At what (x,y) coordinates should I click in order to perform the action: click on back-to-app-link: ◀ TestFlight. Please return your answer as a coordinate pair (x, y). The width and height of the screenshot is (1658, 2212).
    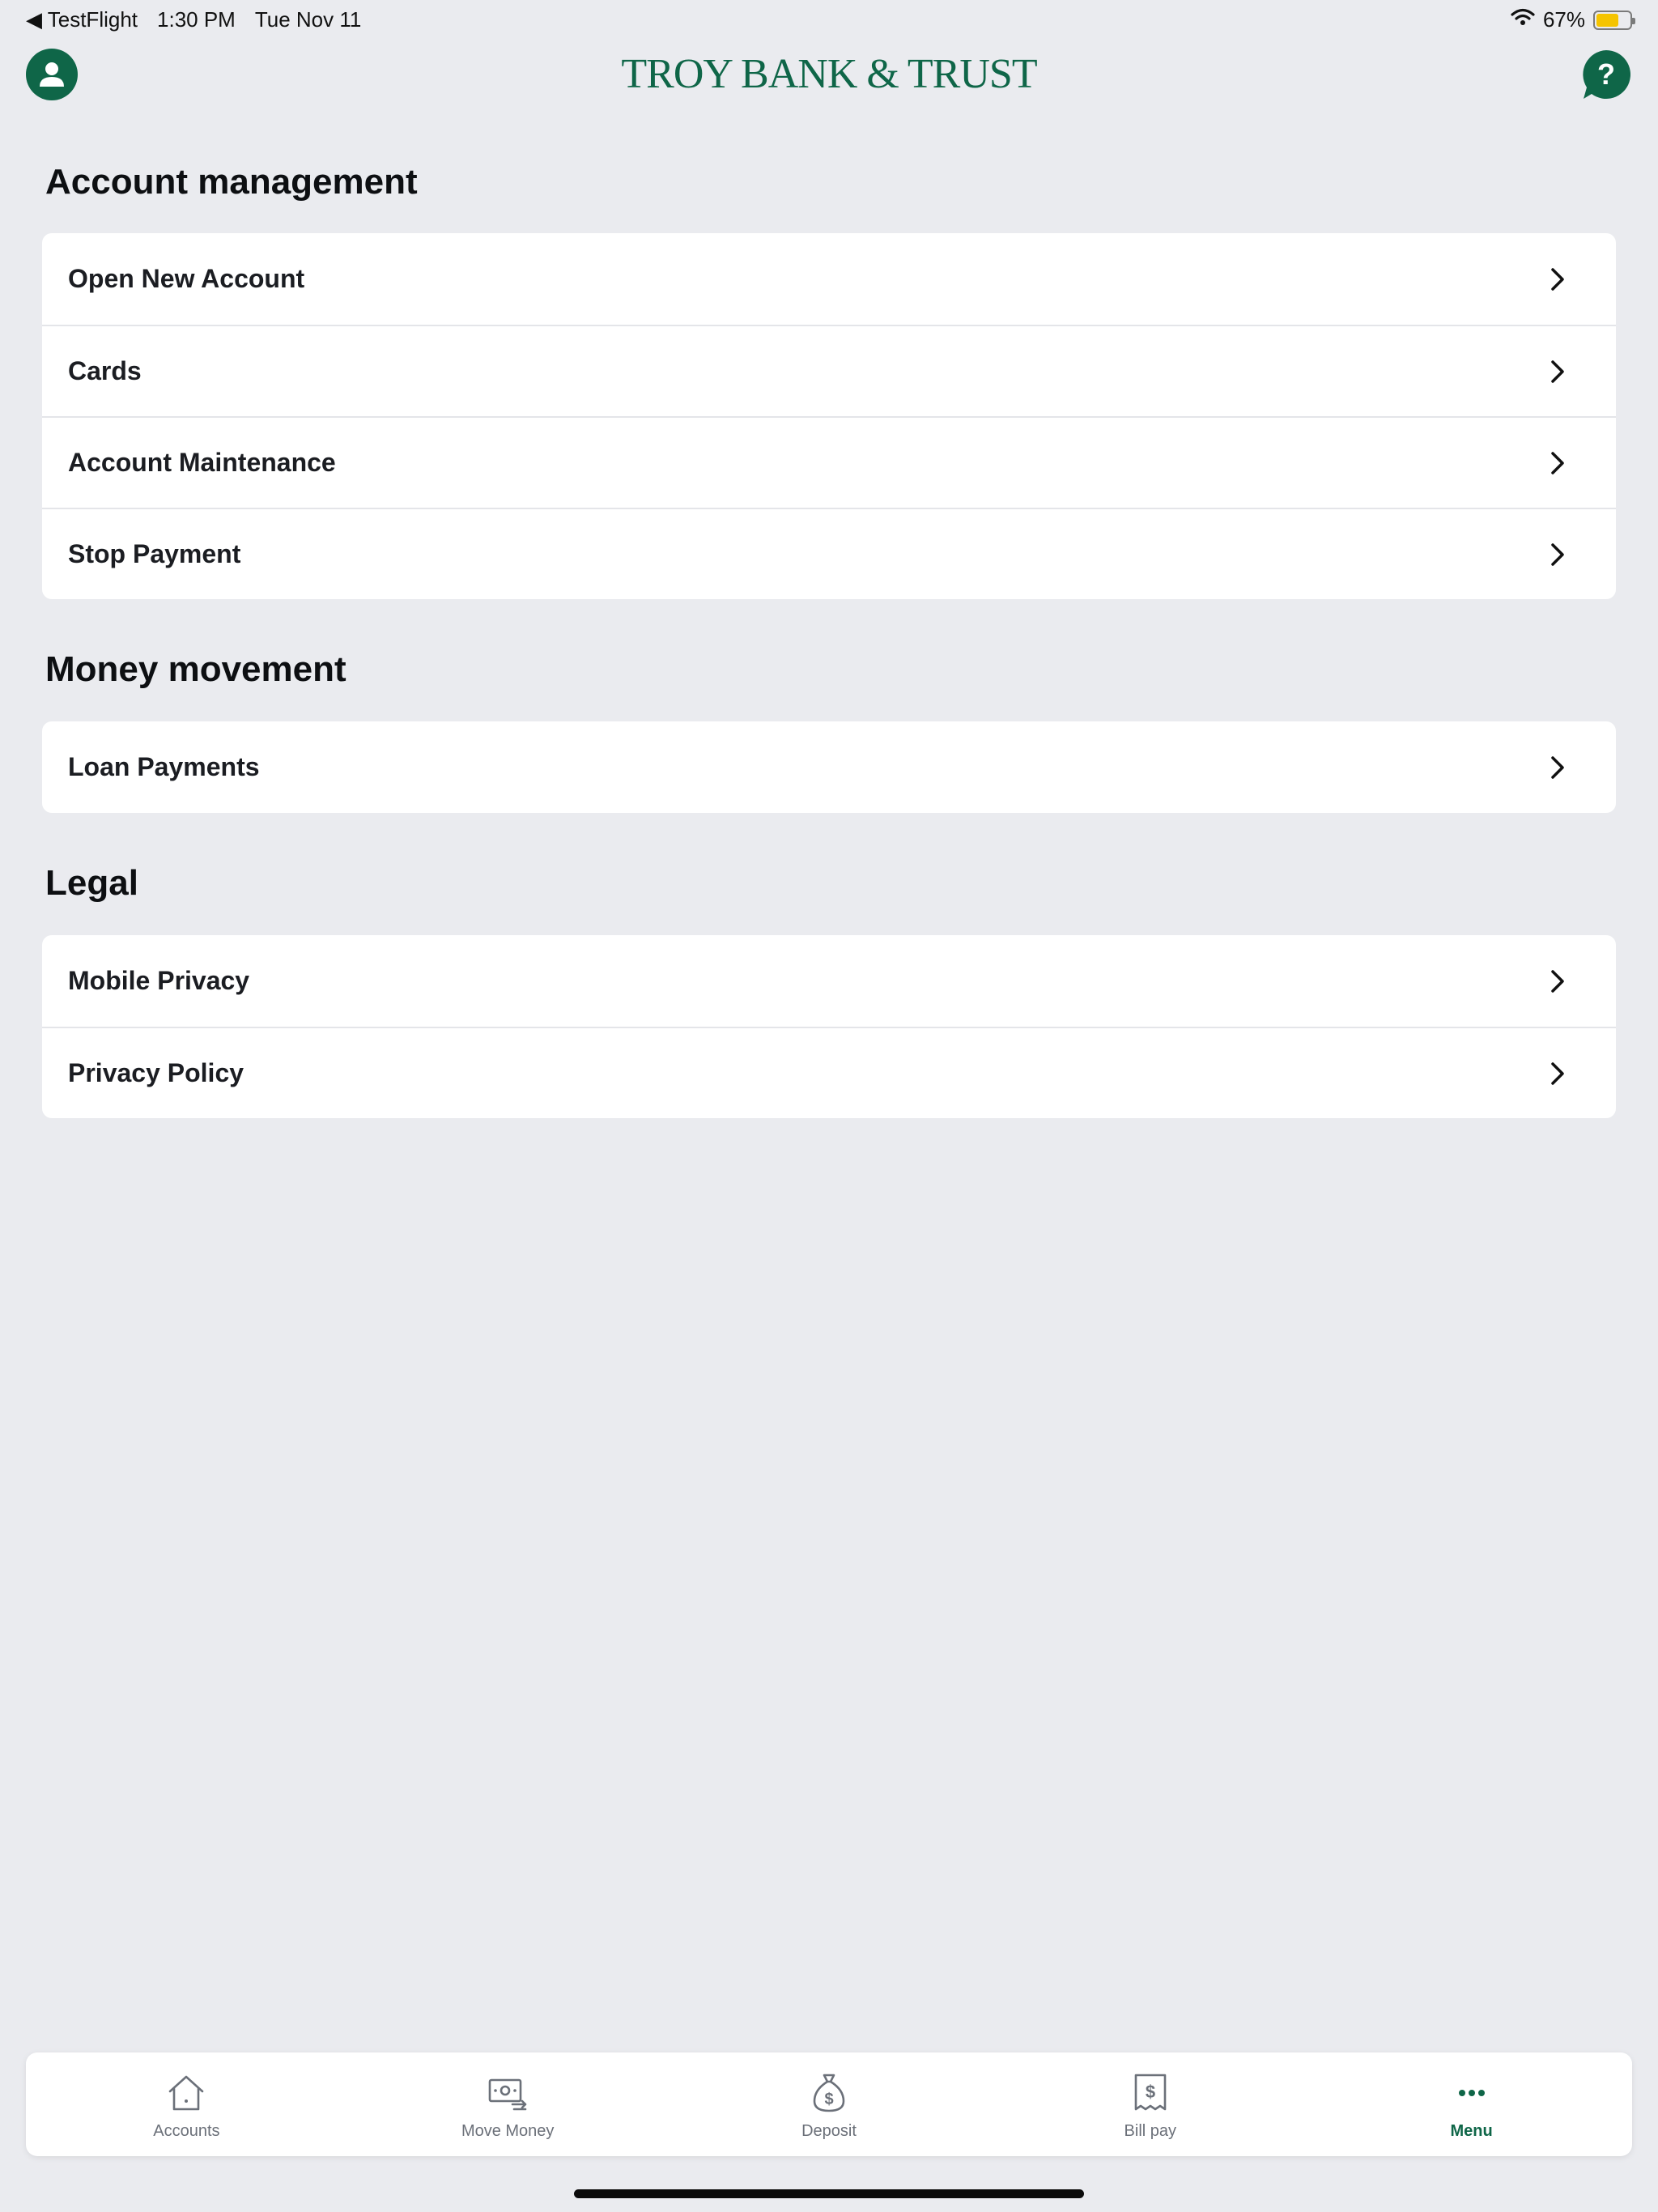
    Looking at the image, I should click on (82, 19).